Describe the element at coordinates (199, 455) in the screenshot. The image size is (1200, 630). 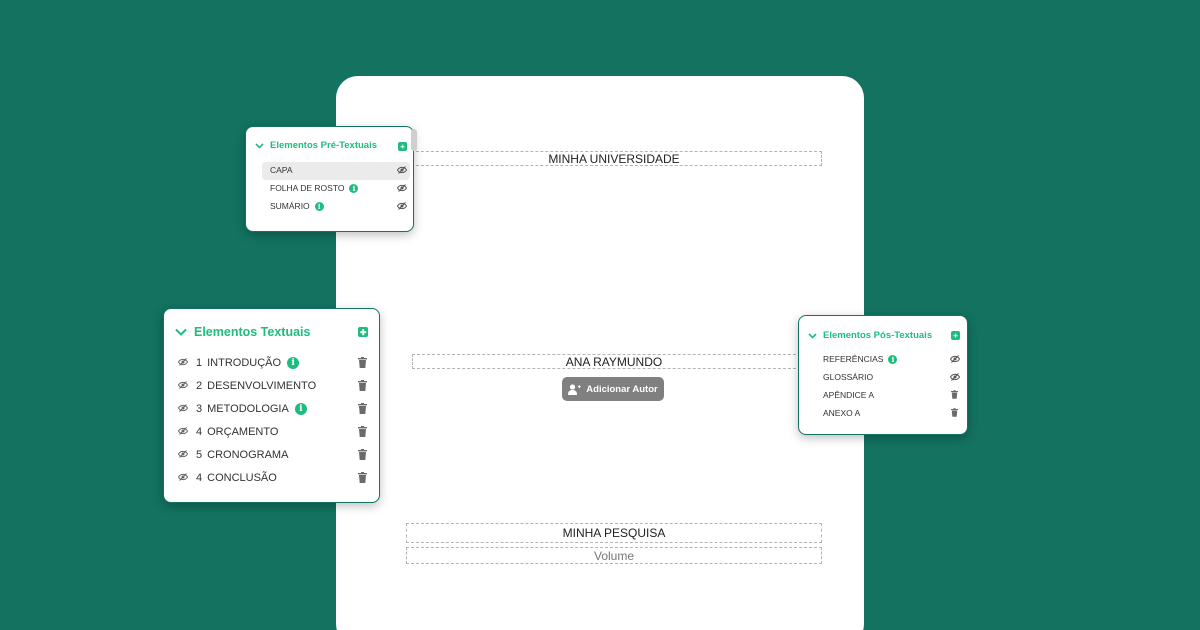
I see `item-number: 5` at that location.